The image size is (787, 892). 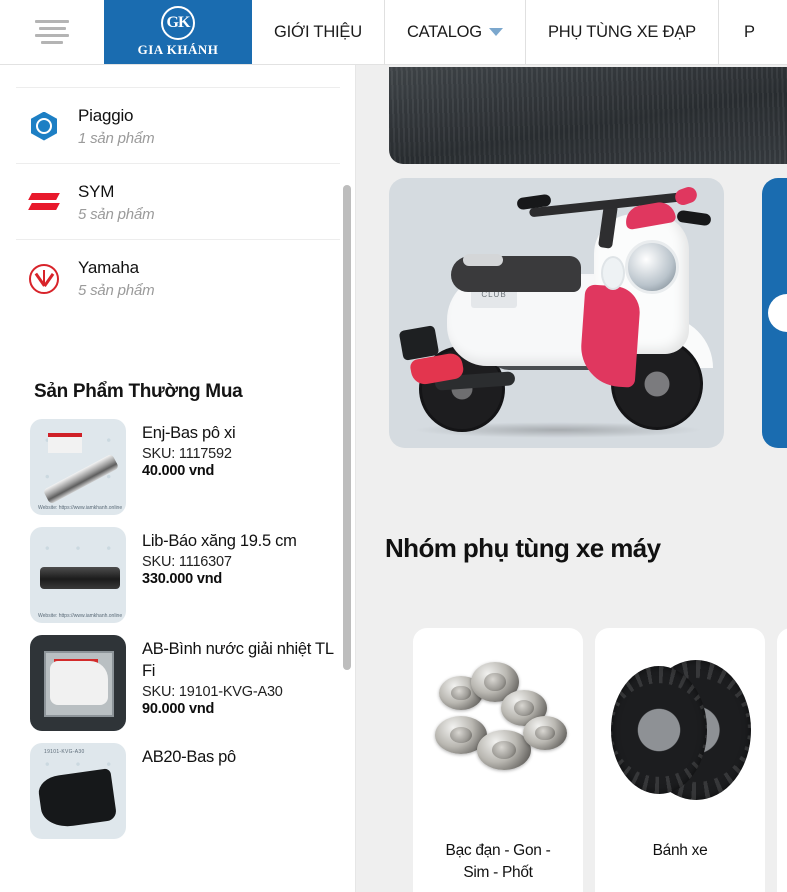 I want to click on product-price: 40.000 vnd, so click(x=178, y=470).